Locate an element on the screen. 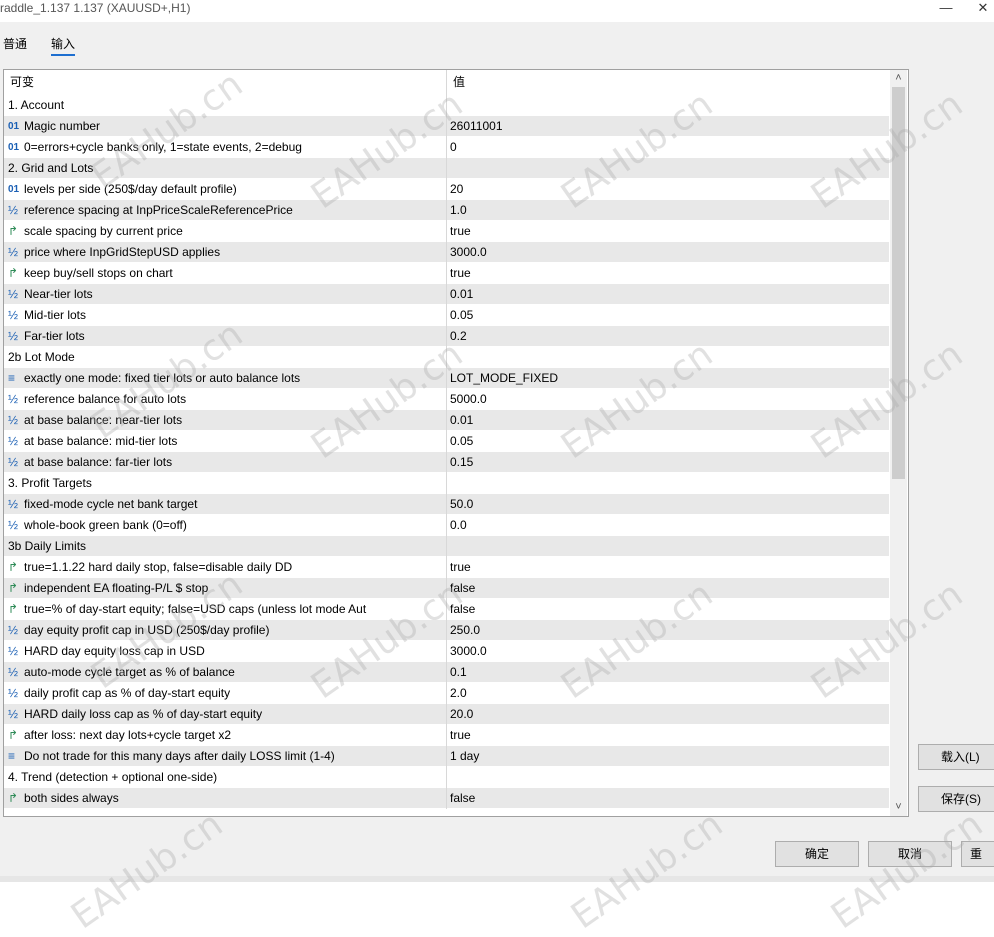 The height and width of the screenshot is (937, 994). group-row: 2. Grid and Lots is located at coordinates (446, 168).